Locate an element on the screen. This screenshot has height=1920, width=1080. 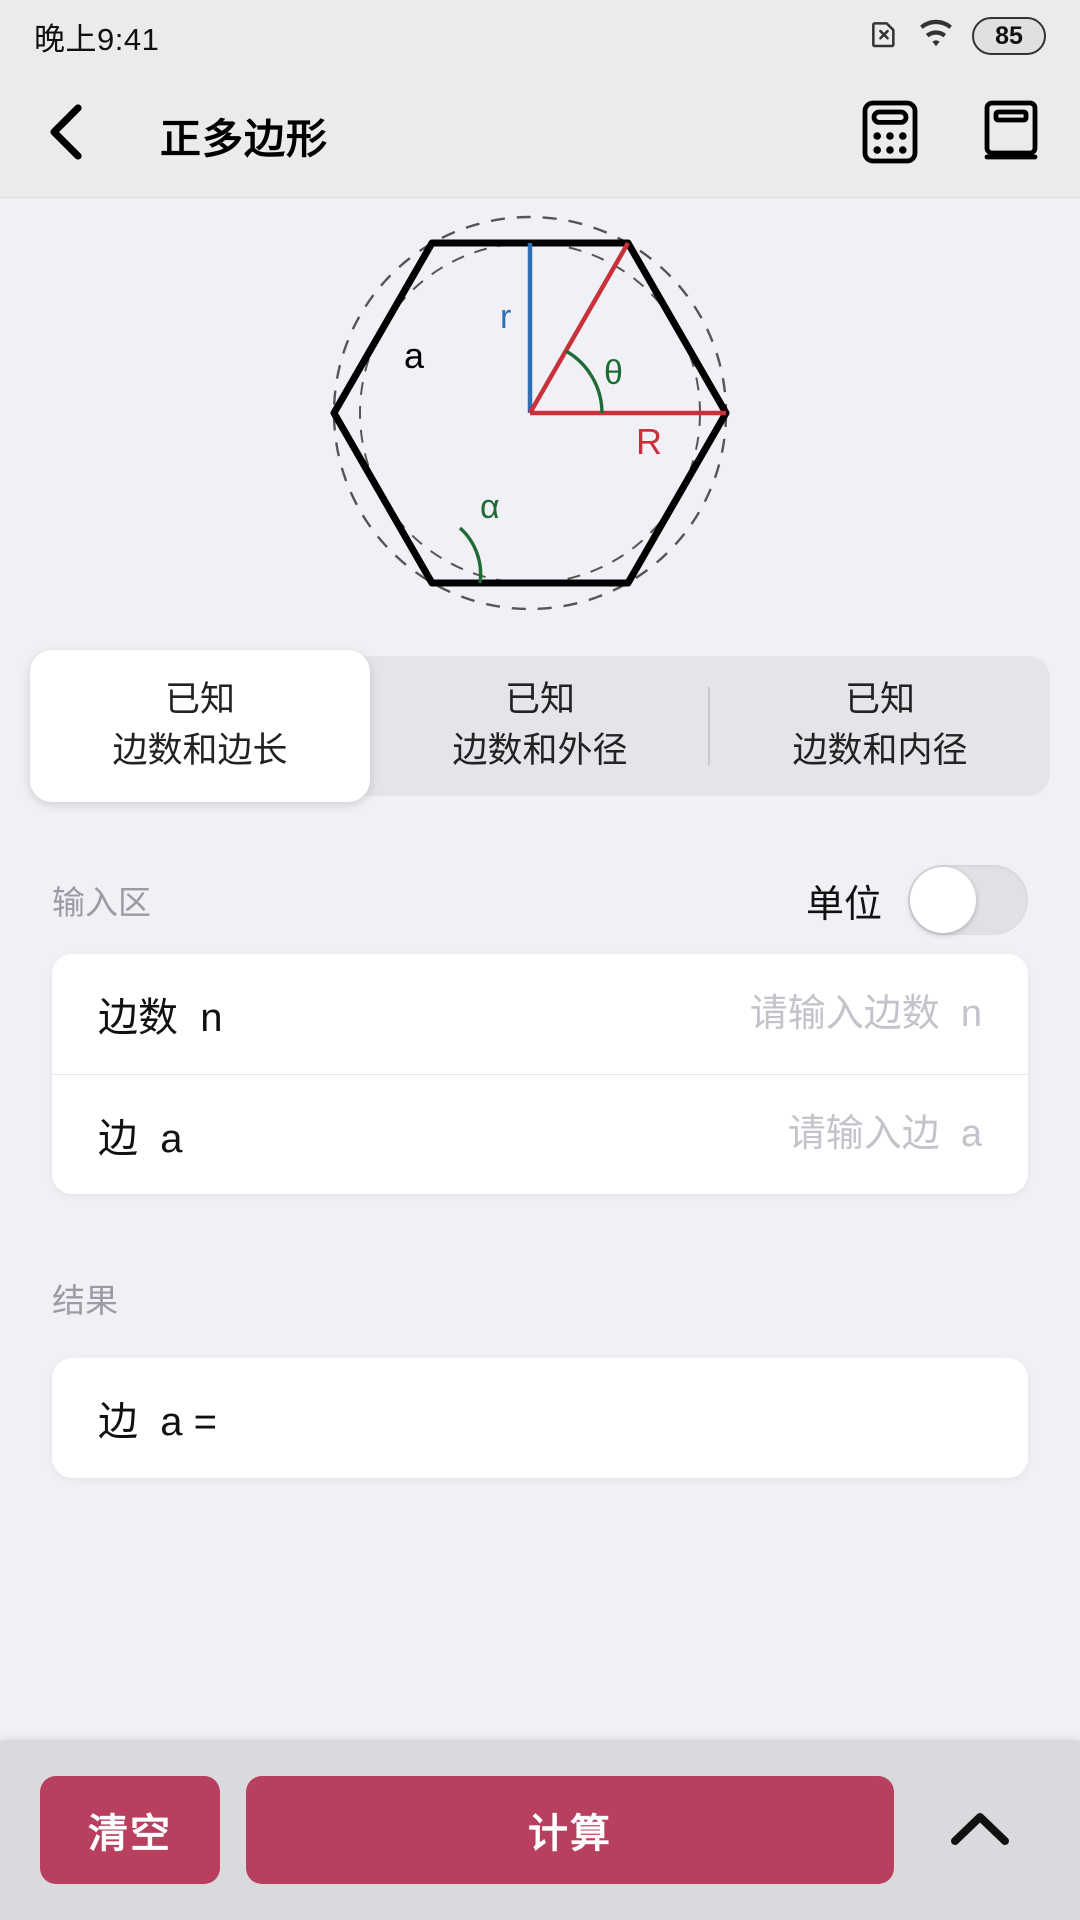
mode-tabs-wrapper: 已知 边数和边长 已知 边数和外径 已知 边数和内径 is located at coordinates (540, 720).